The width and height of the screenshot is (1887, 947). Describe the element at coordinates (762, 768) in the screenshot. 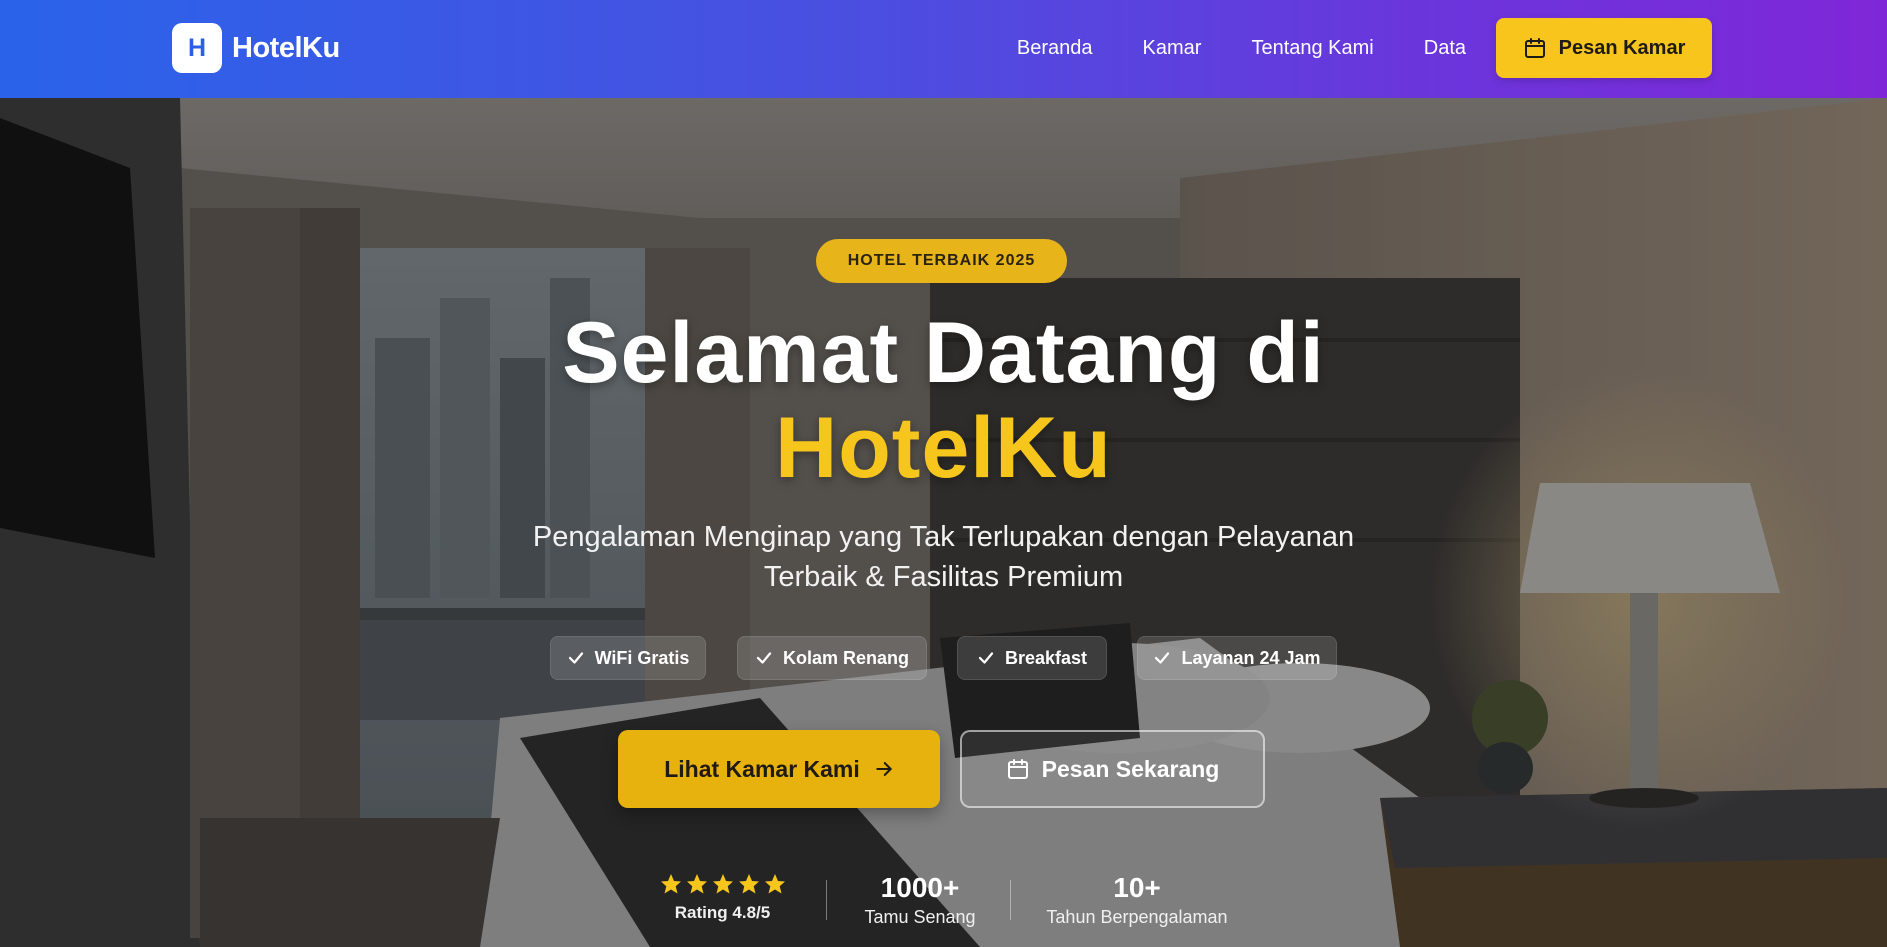

I see `lihat-kamar-label: Lihat Kamar Kami` at that location.